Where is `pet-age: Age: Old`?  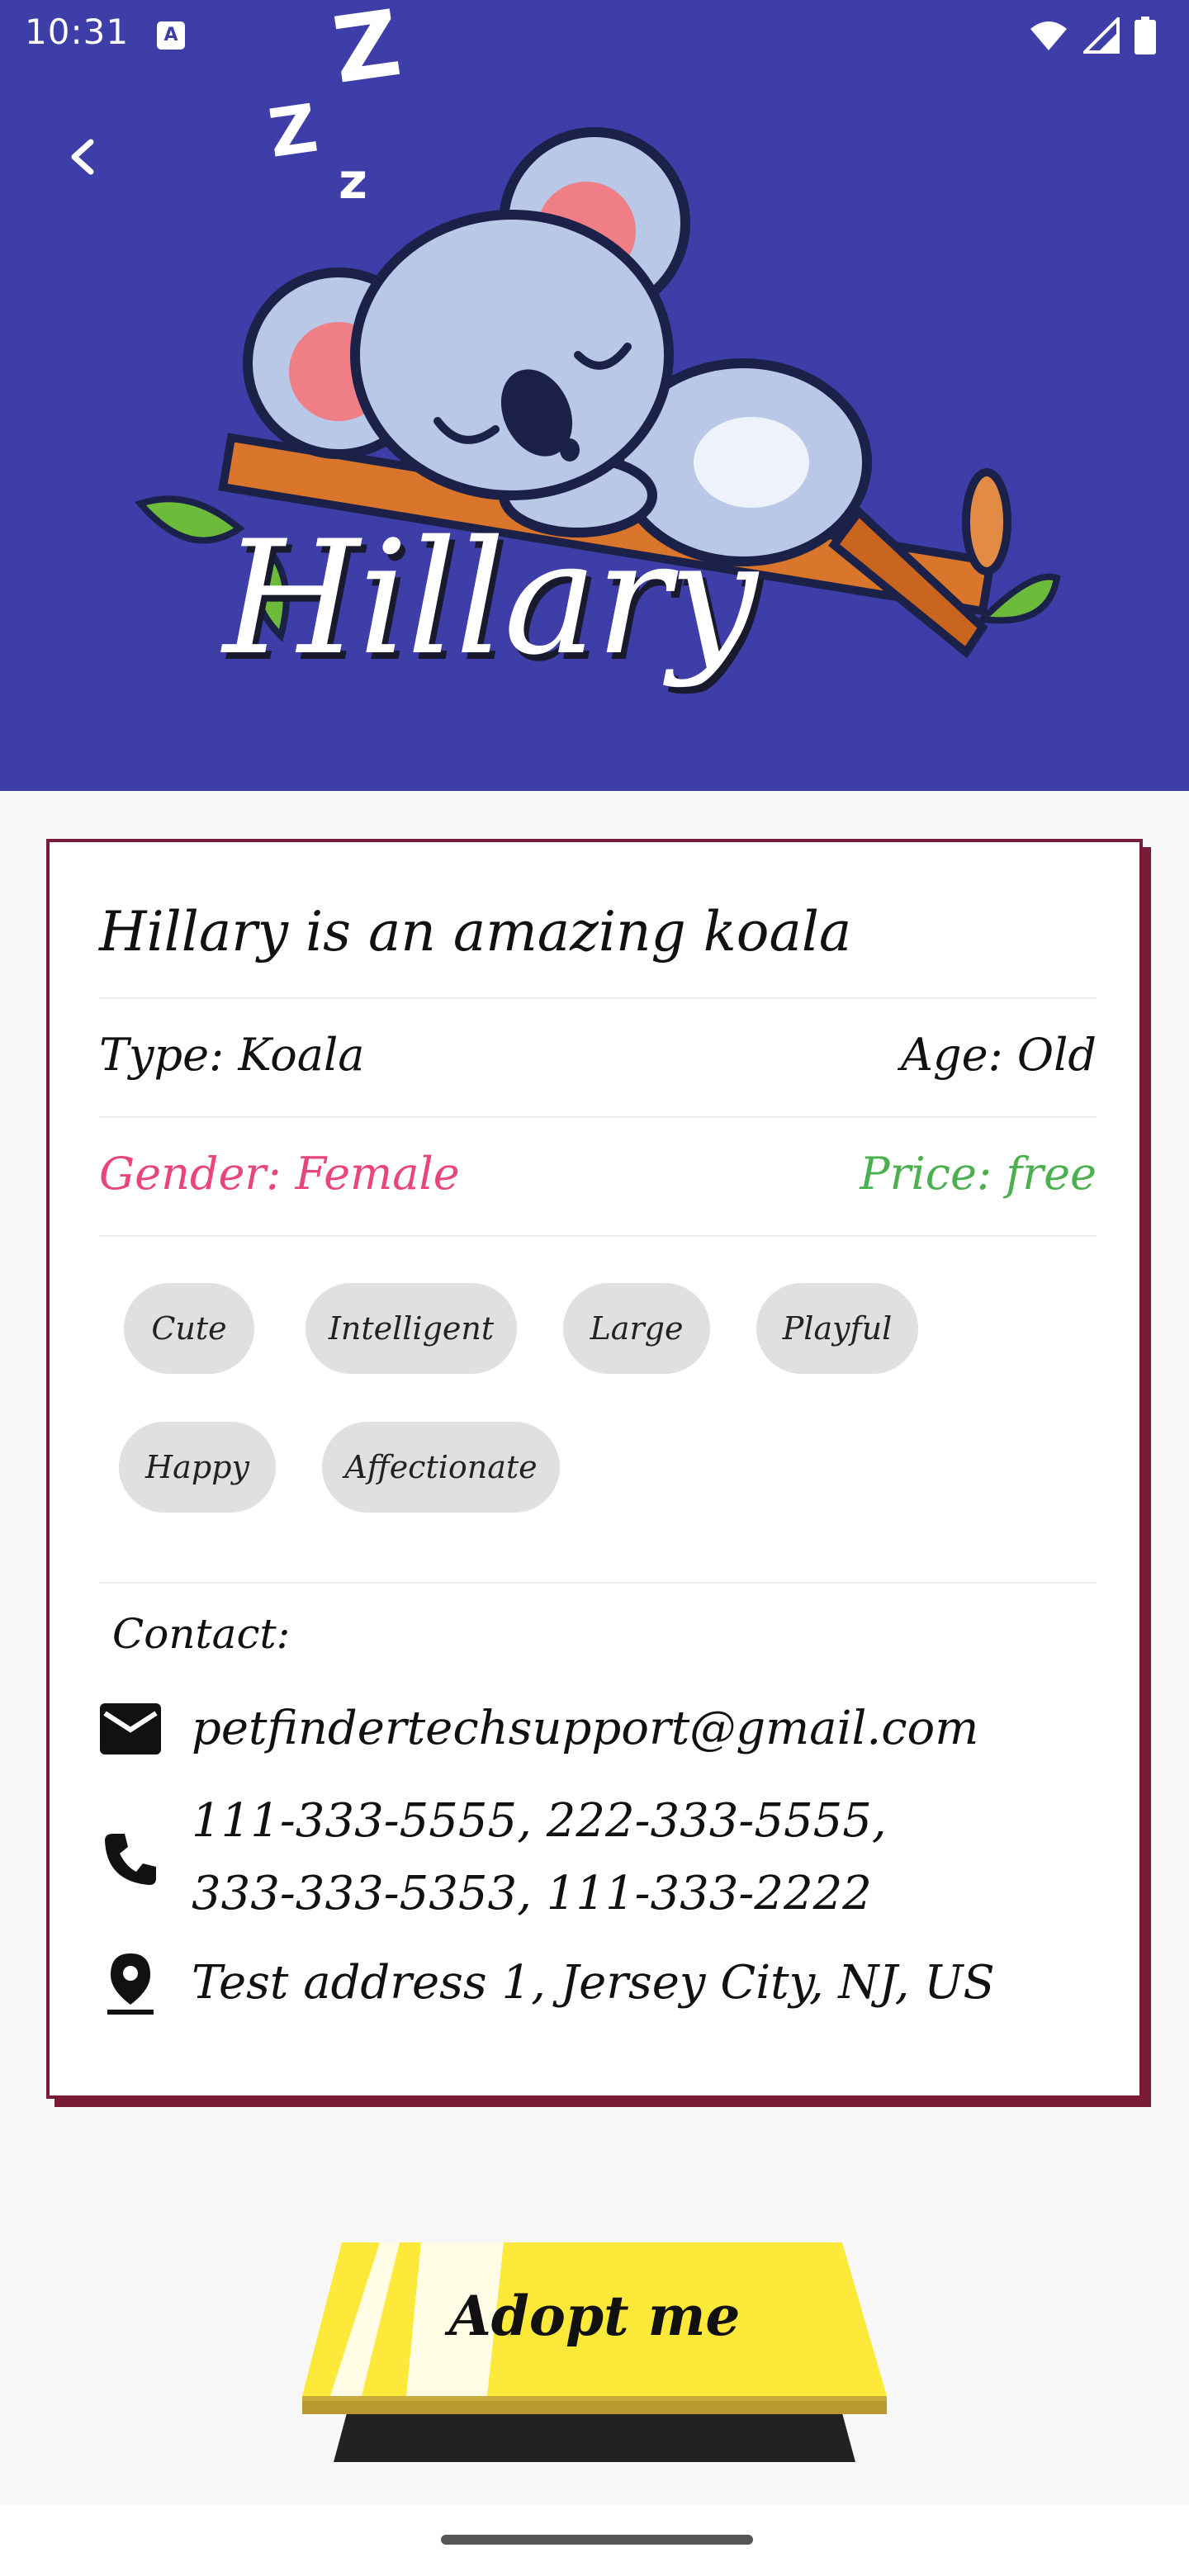
pet-age: Age: Old is located at coordinates (999, 1055).